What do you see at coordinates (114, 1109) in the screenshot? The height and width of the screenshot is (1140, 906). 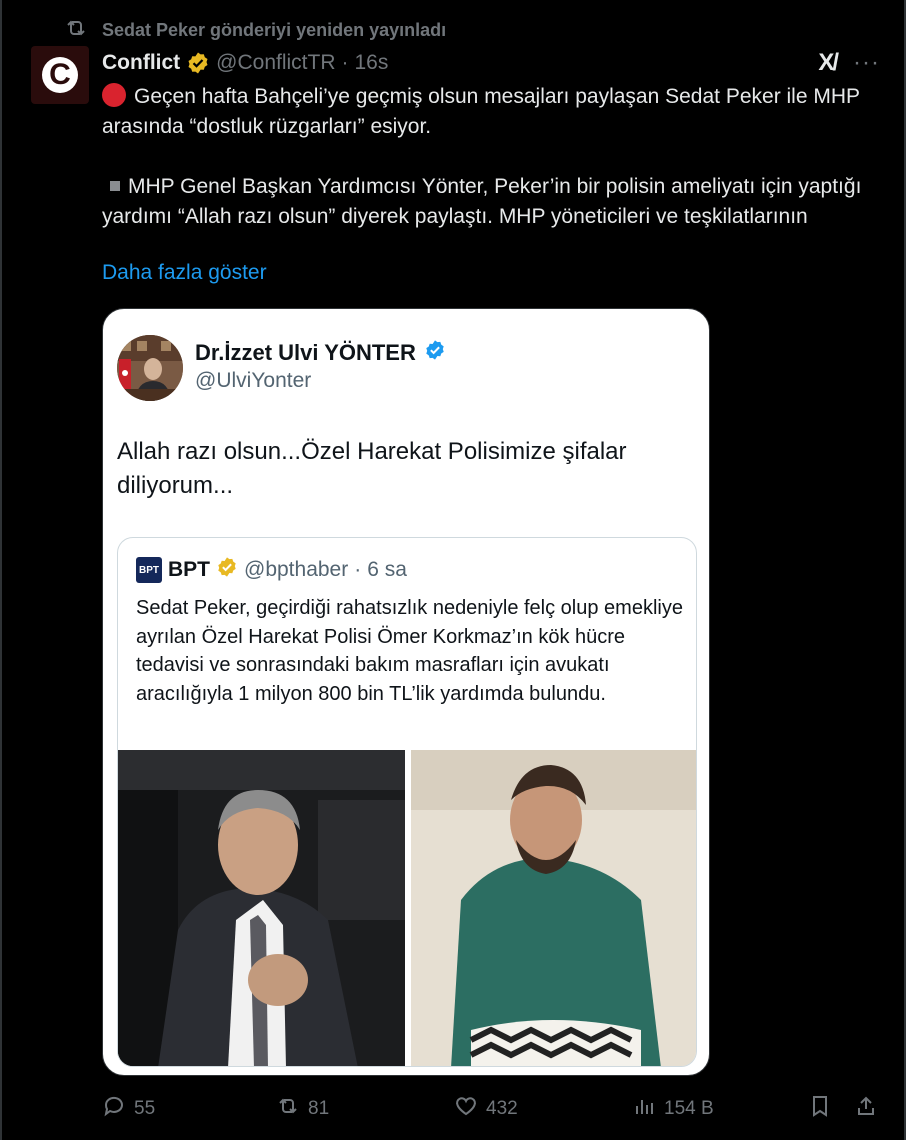 I see `reply-icon` at bounding box center [114, 1109].